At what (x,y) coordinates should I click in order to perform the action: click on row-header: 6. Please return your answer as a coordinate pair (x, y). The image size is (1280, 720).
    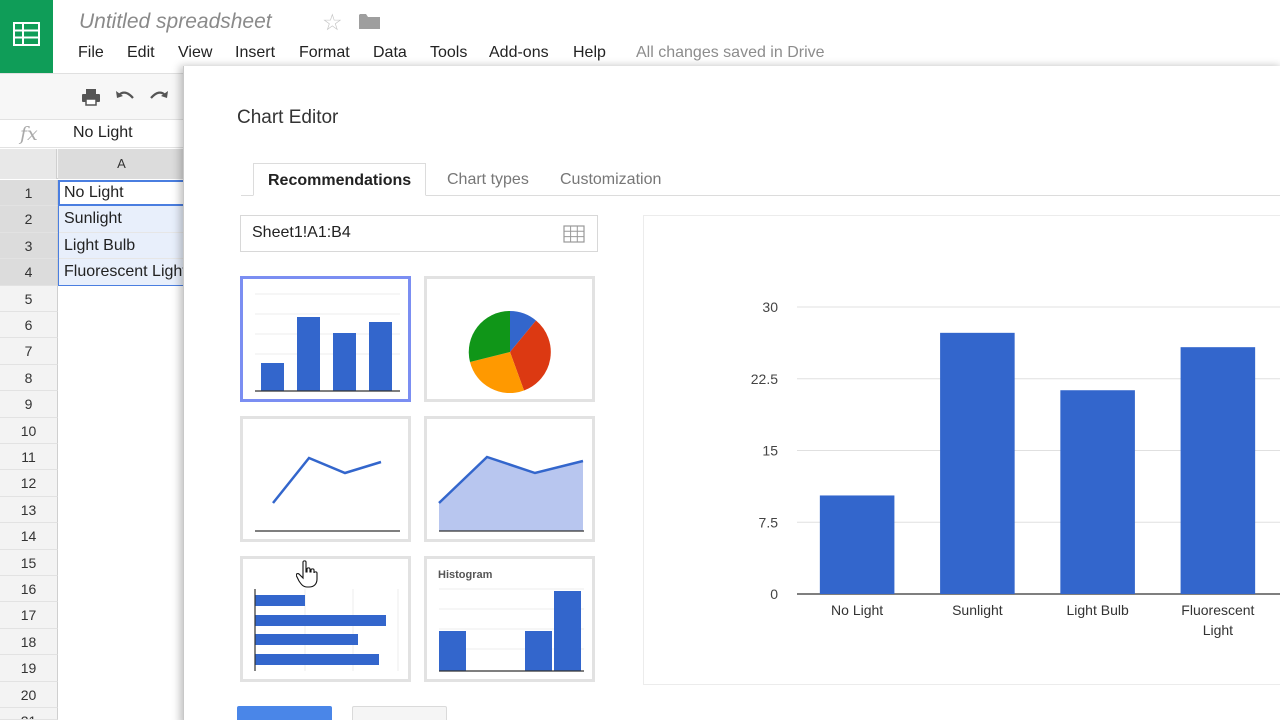
    Looking at the image, I should click on (29, 325).